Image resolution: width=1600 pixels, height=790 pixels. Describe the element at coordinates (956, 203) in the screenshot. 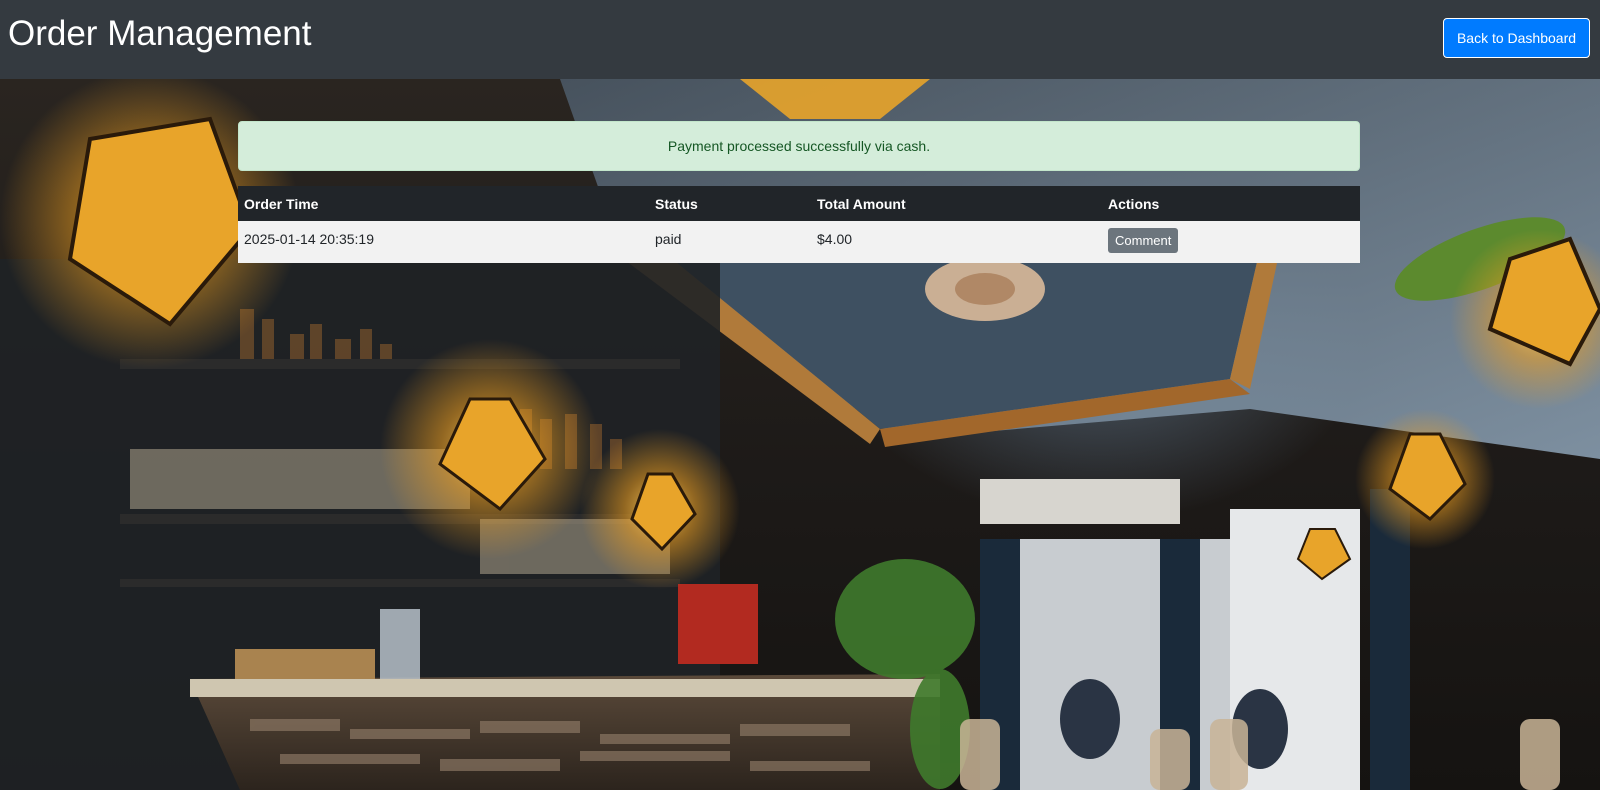

I see `column-header-total-amount: Total Amount` at that location.